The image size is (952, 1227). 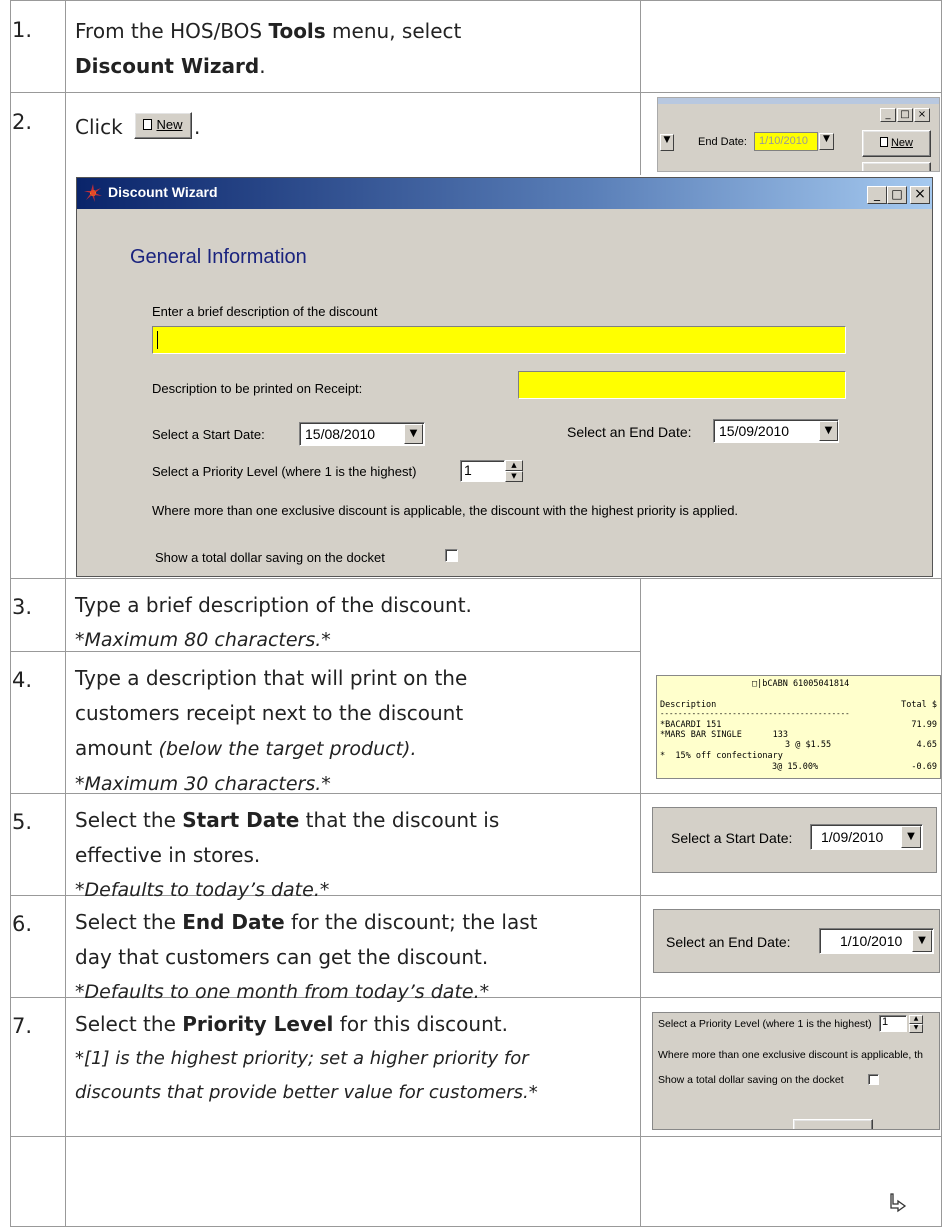 What do you see at coordinates (721, 756) in the screenshot?
I see `receipt-line: * 15% off confectionary` at bounding box center [721, 756].